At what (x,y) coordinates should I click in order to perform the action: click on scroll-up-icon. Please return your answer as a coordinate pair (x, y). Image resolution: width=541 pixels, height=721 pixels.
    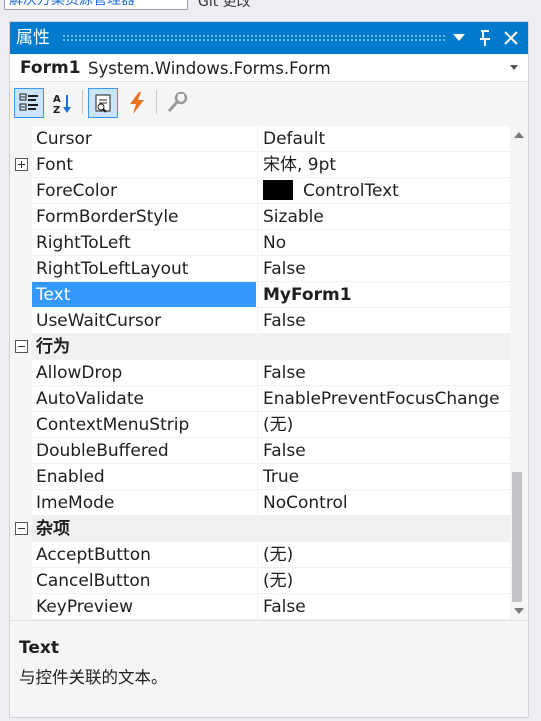
    Looking at the image, I should click on (519, 135).